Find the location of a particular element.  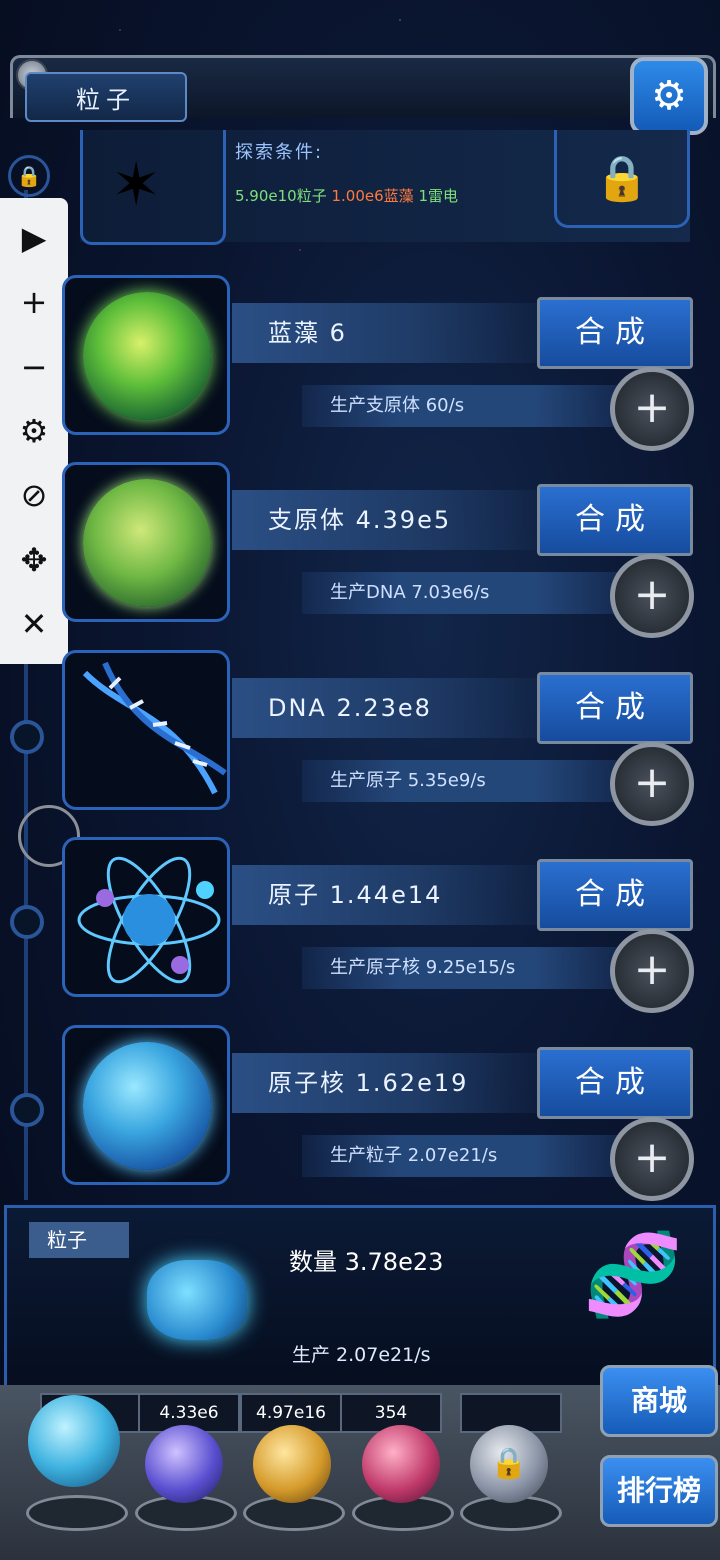

particle-summary-panel: 粒子 数量 3.78e23 生产 2.07e21/s 🧬 is located at coordinates (360, 1295).